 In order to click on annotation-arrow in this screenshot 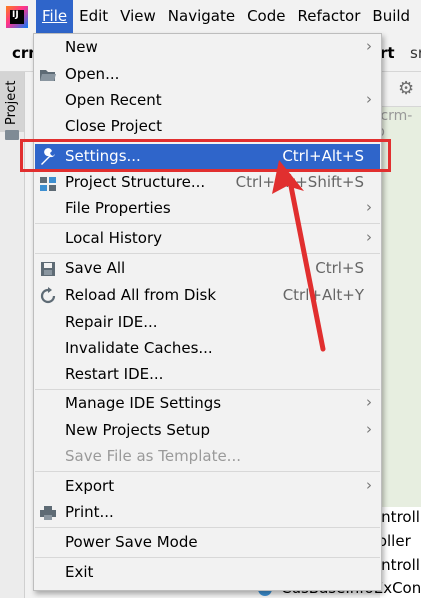, I will do `click(299, 256)`.